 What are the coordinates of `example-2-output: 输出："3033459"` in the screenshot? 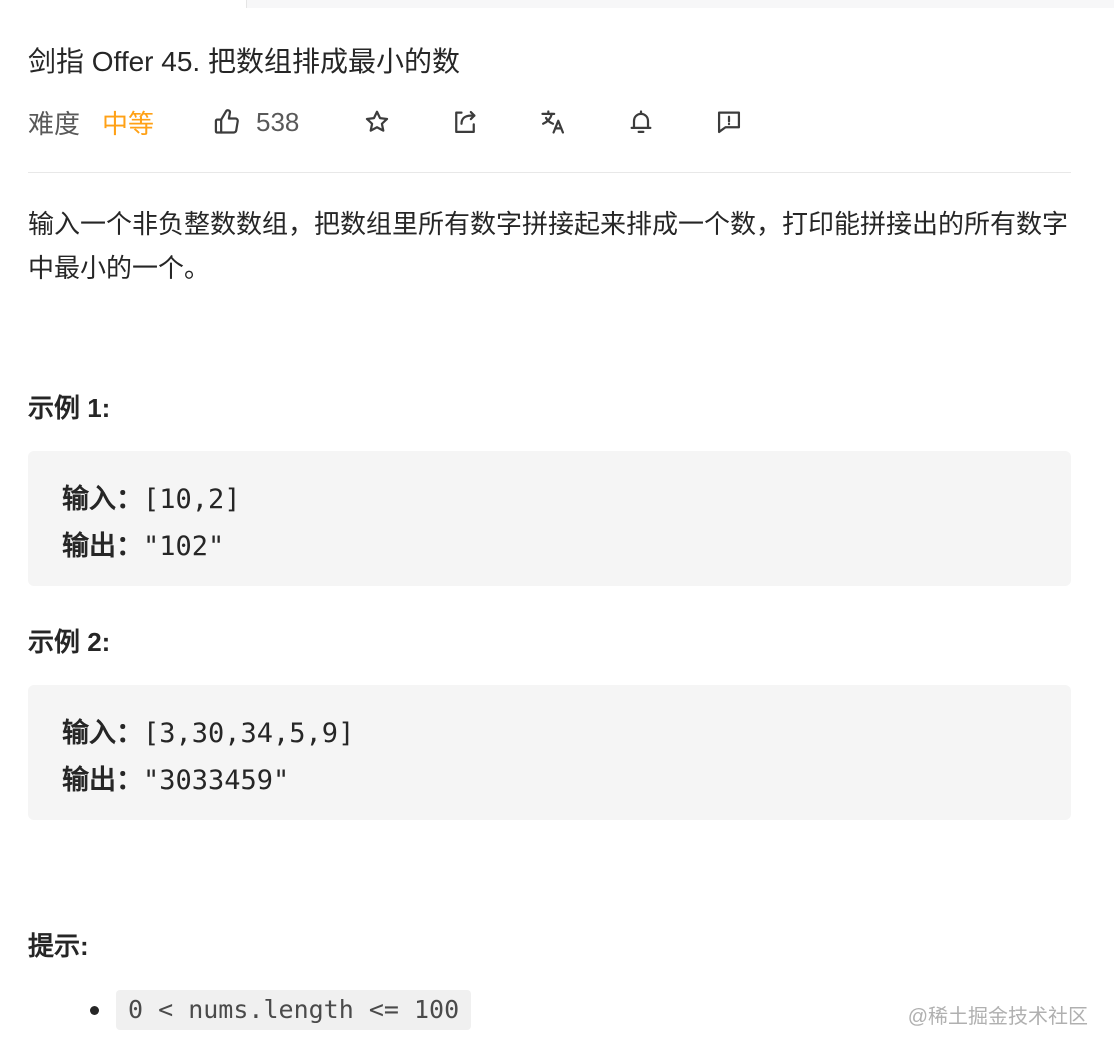 It's located at (175, 777).